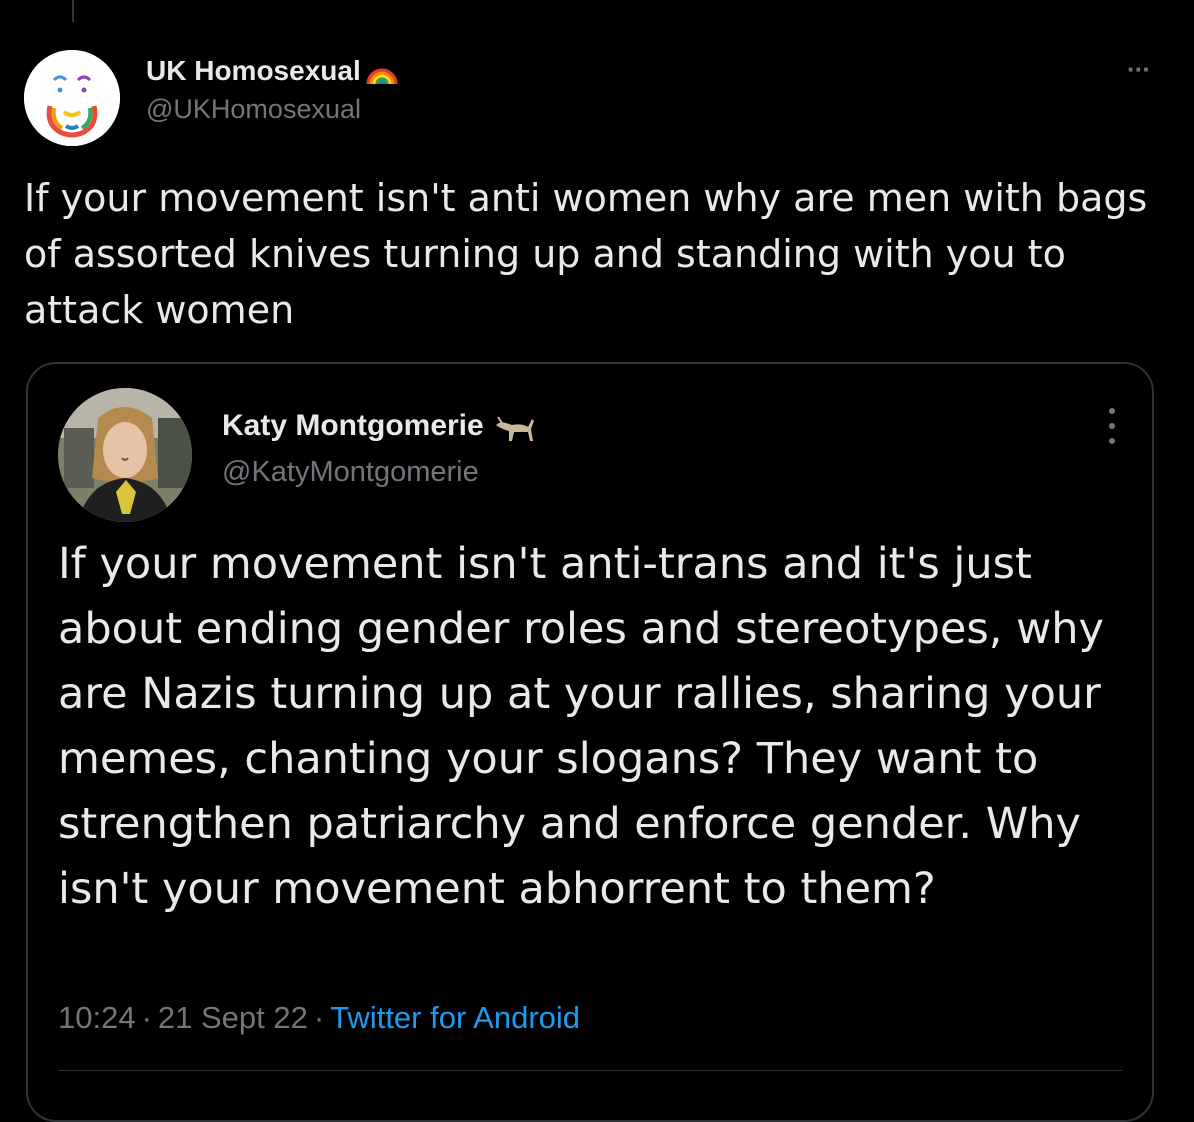 Image resolution: width=1194 pixels, height=1122 pixels. What do you see at coordinates (455, 1017) in the screenshot?
I see `tweet-source-link: Twitter for Android` at bounding box center [455, 1017].